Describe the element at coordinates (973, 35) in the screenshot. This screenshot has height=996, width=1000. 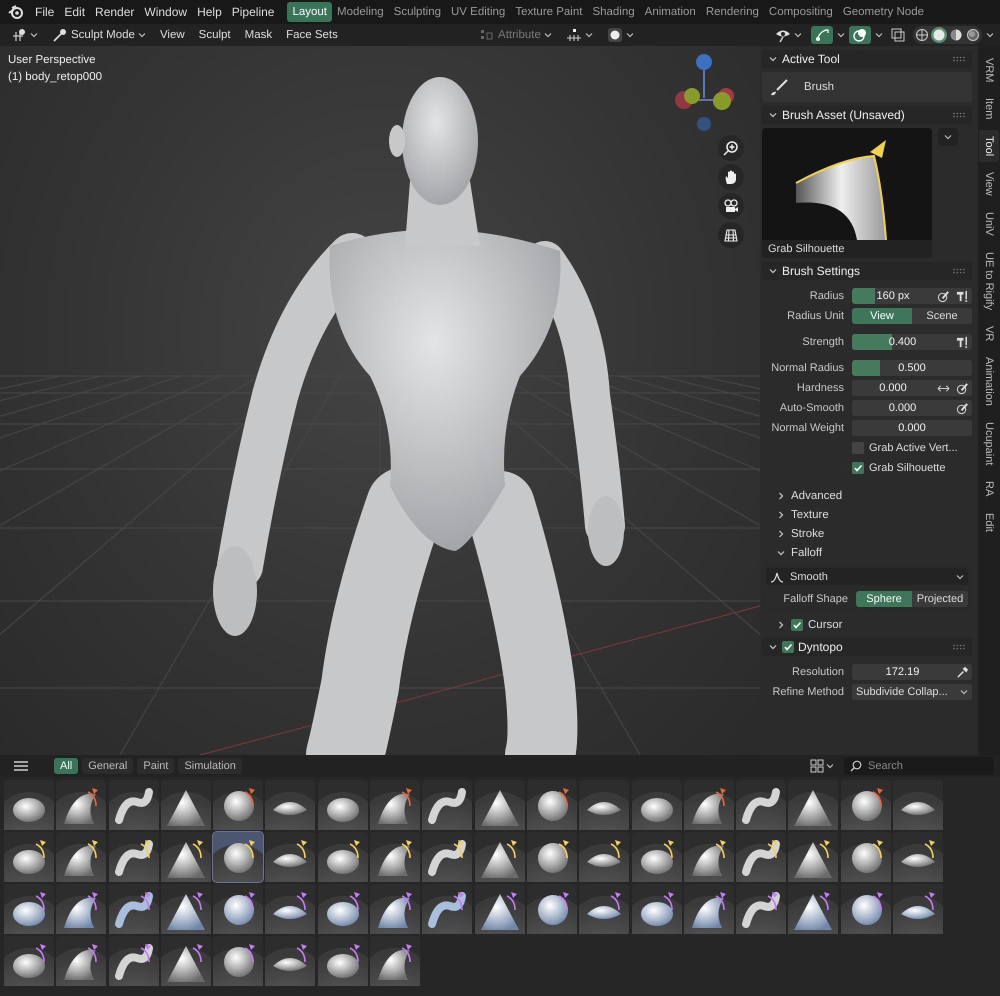
I see `shading-mode-button` at that location.